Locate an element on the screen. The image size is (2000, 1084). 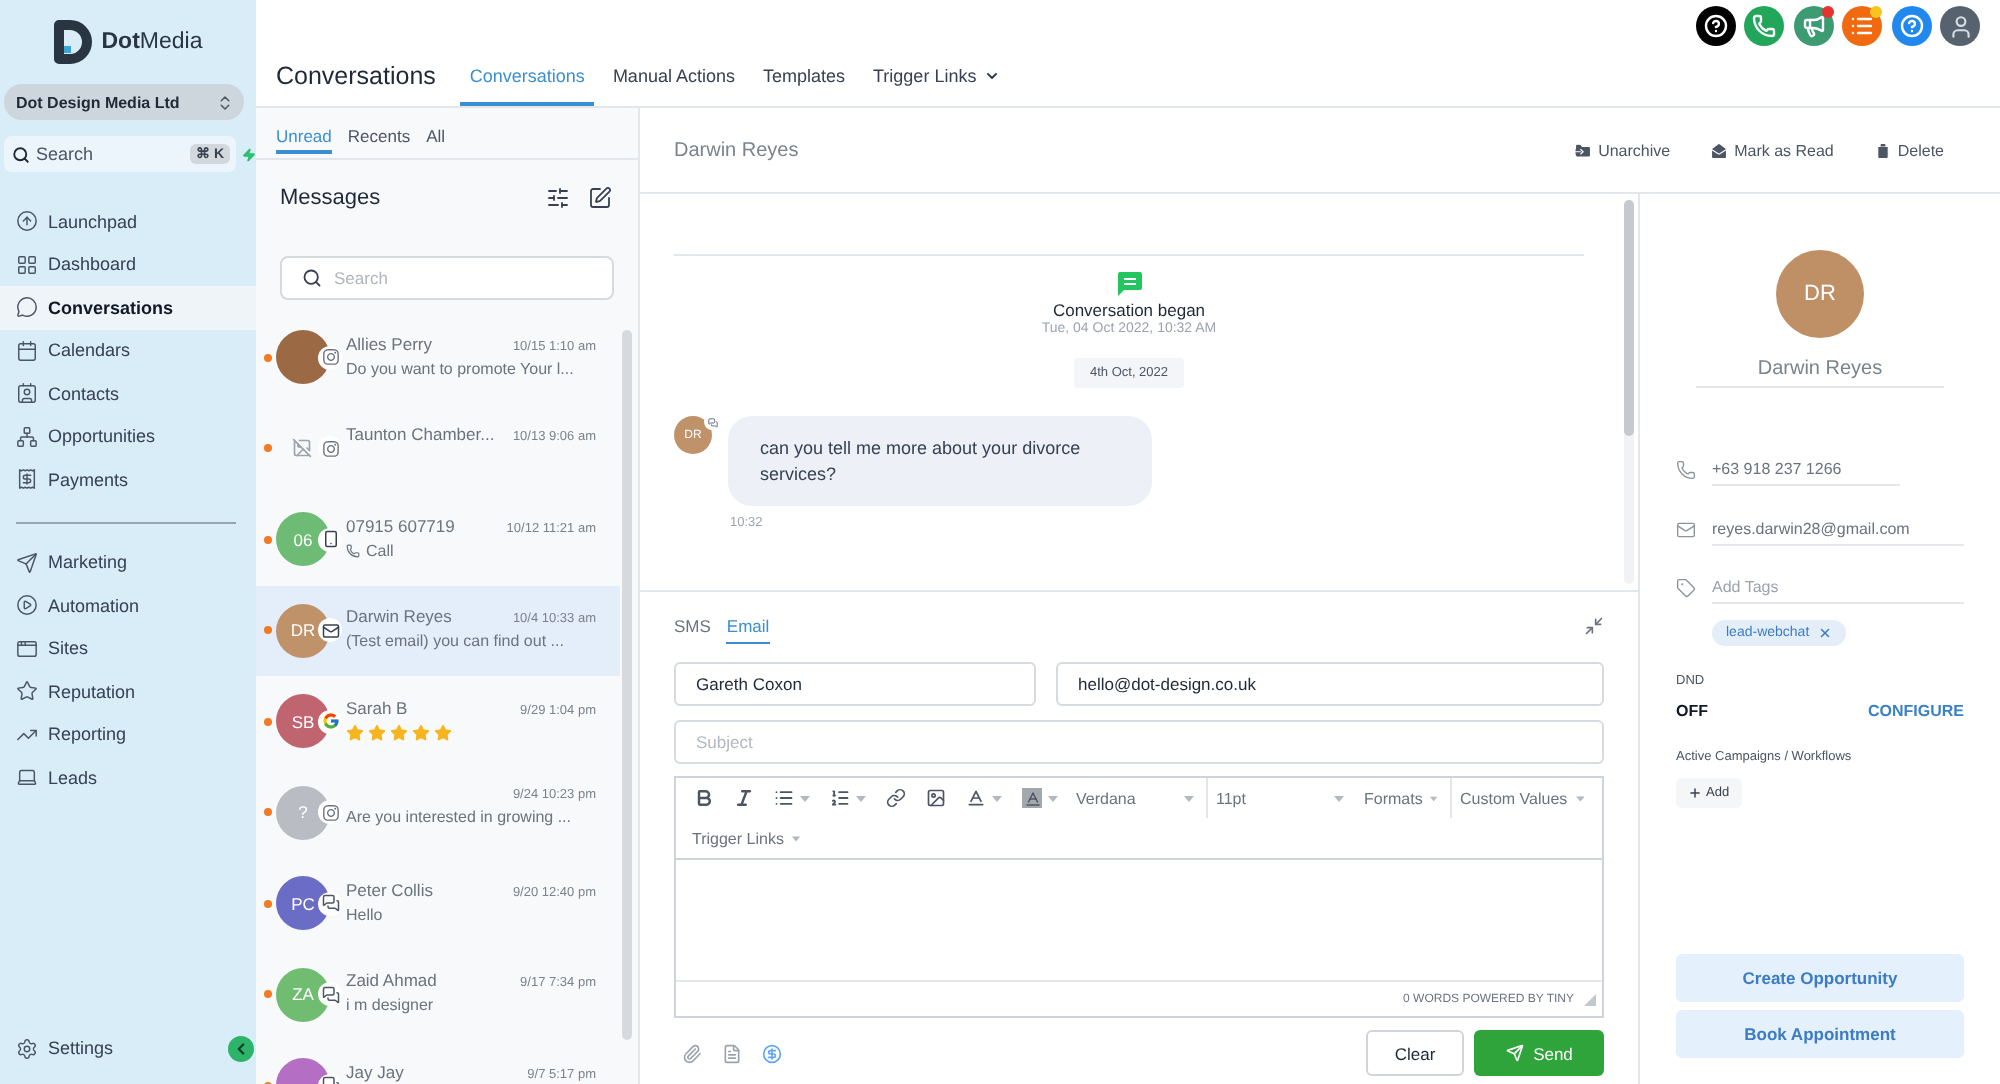
image-icon is located at coordinates (936, 798).